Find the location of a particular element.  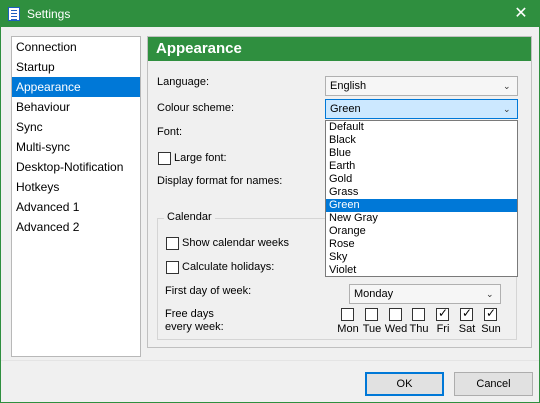

large-font-checkbox is located at coordinates (164, 158).